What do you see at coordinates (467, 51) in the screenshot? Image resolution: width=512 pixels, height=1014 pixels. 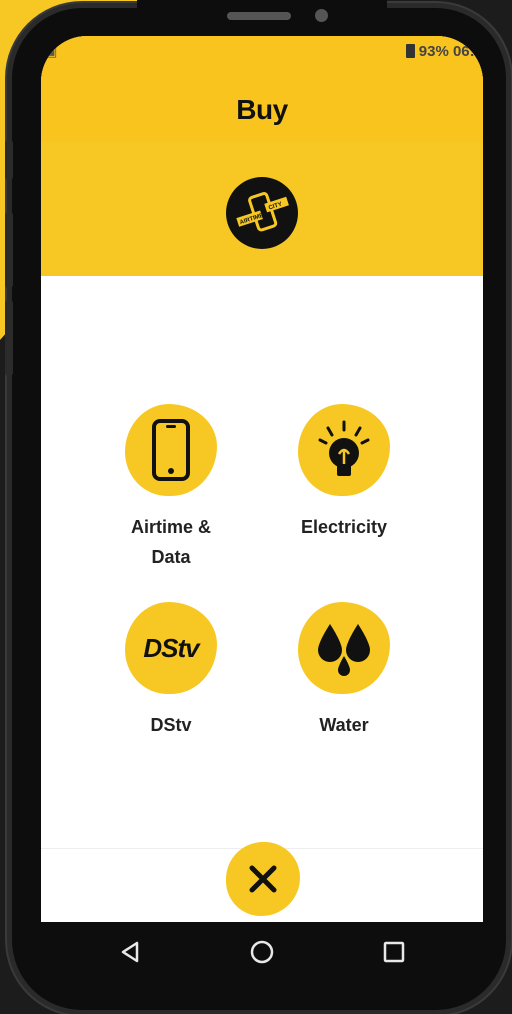 I see `clock: 06:2` at bounding box center [467, 51].